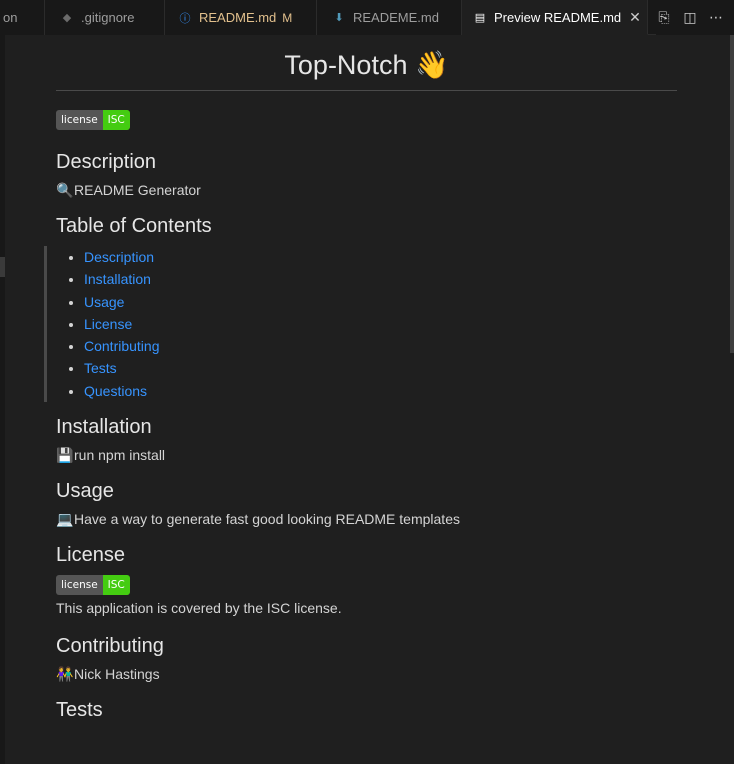  What do you see at coordinates (65, 190) in the screenshot?
I see `magnifier-emoji: 🔍` at bounding box center [65, 190].